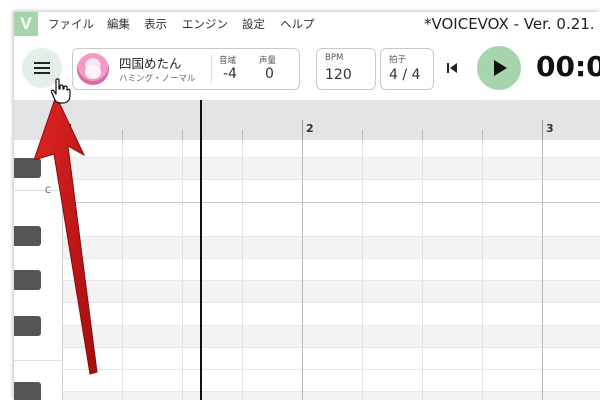  Describe the element at coordinates (60, 91) in the screenshot. I see `hand-pointer-icon` at that location.